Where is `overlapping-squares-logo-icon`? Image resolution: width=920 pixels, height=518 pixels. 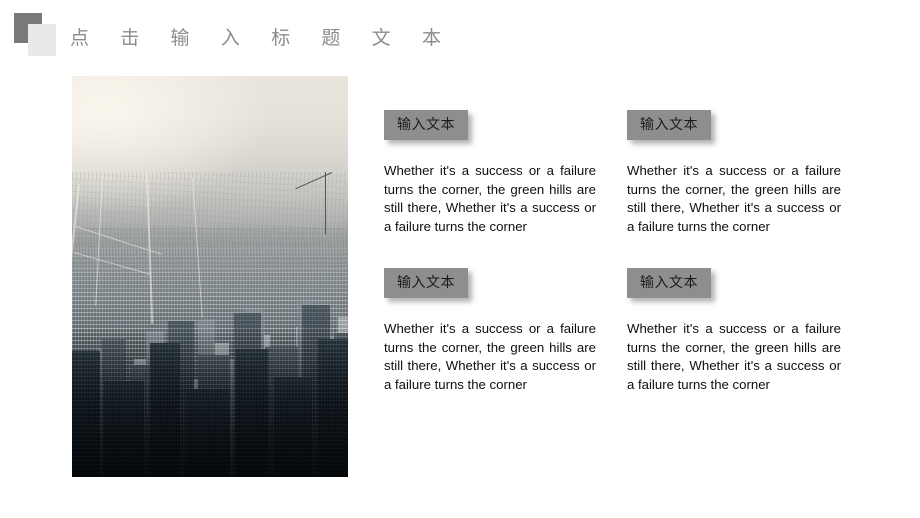 overlapping-squares-logo-icon is located at coordinates (37, 35).